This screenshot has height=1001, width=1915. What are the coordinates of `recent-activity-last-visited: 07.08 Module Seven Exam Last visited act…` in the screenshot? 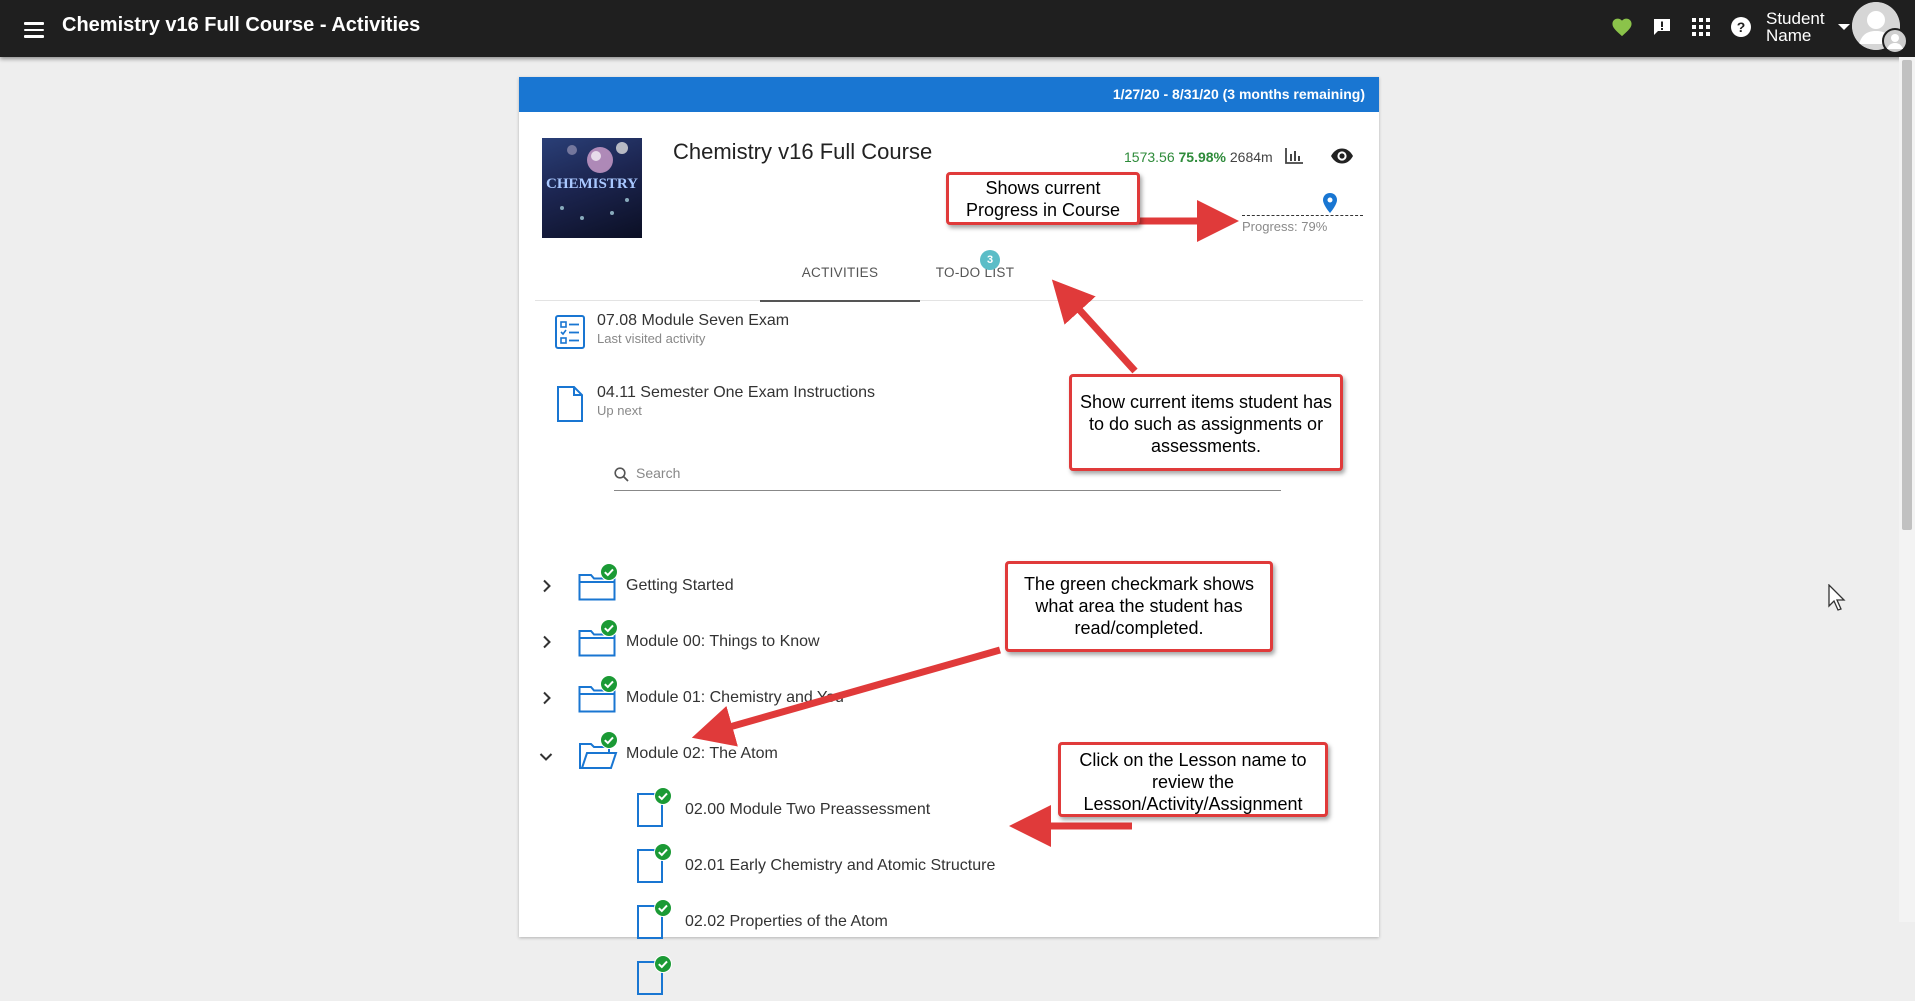 It's located at (805, 337).